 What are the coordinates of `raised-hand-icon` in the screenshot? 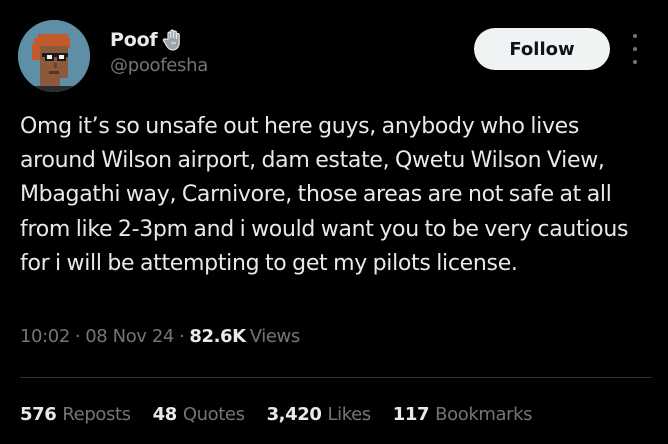 It's located at (173, 40).